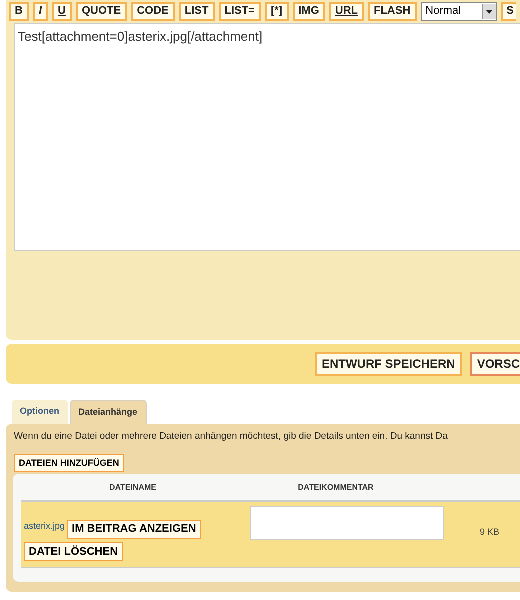 Image resolution: width=520 pixels, height=600 pixels. I want to click on action-button: VORSC, so click(495, 364).